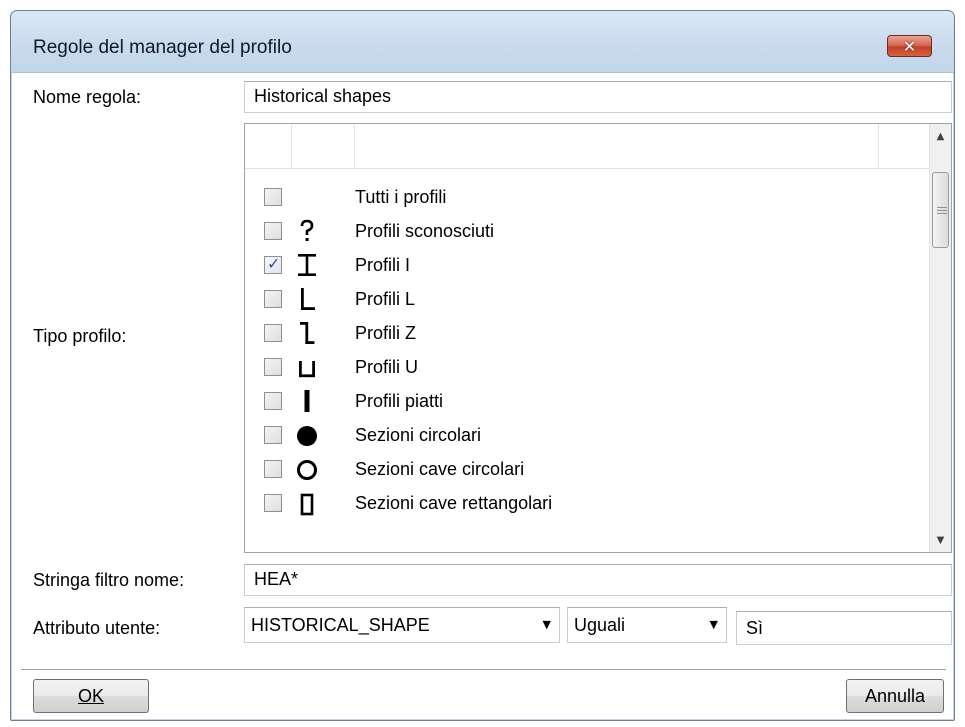 This screenshot has height=727, width=965. What do you see at coordinates (600, 625) in the screenshot?
I see `operator-value: Uguali` at bounding box center [600, 625].